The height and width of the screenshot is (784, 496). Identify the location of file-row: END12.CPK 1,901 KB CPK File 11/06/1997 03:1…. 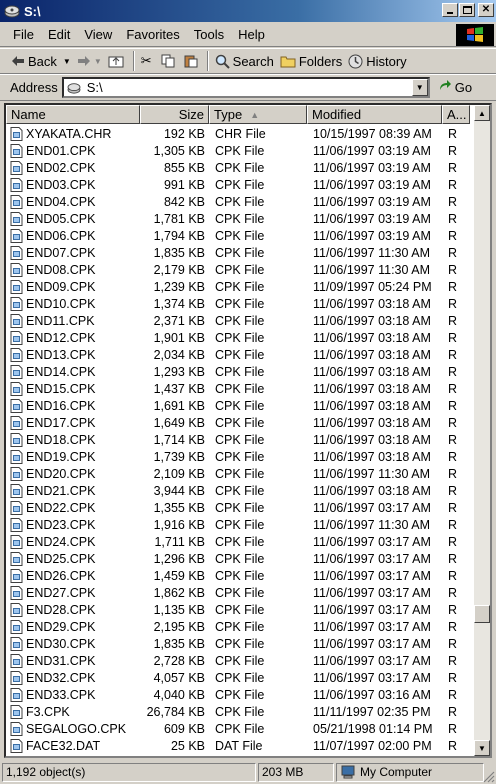
(240, 337).